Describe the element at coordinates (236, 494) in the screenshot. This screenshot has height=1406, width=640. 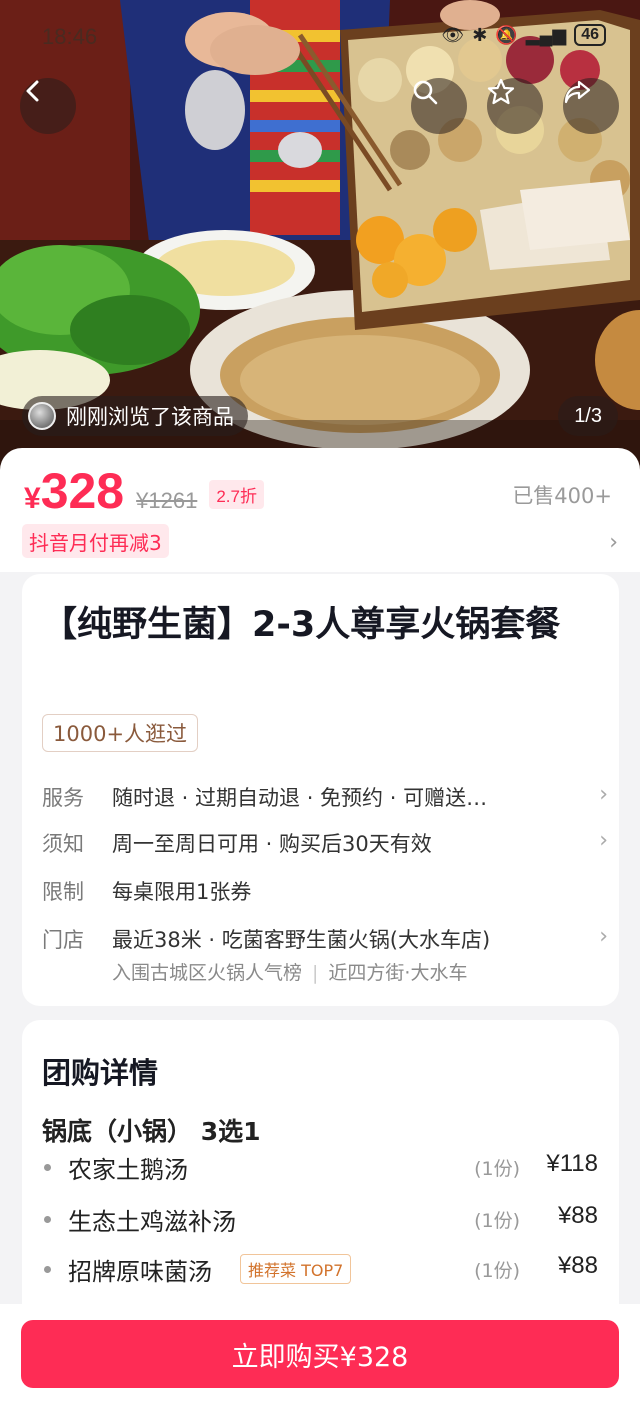
I see `discount-badge: 2.7折` at that location.